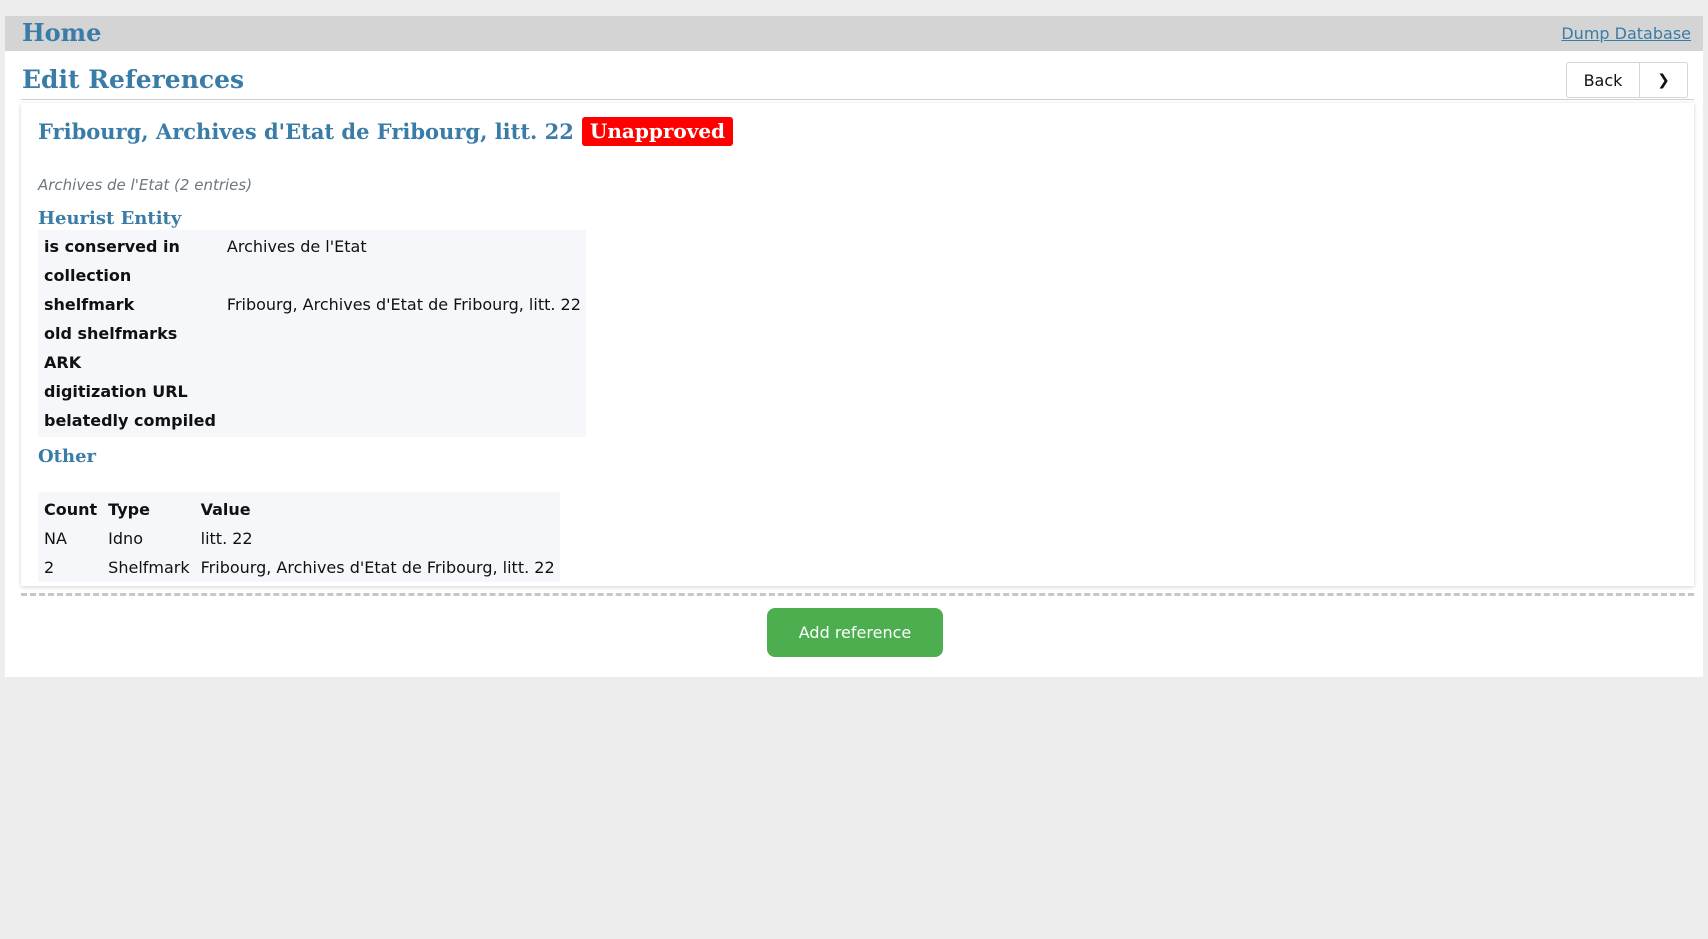  What do you see at coordinates (130, 420) in the screenshot?
I see `entity-field-label: belatedly compiled` at bounding box center [130, 420].